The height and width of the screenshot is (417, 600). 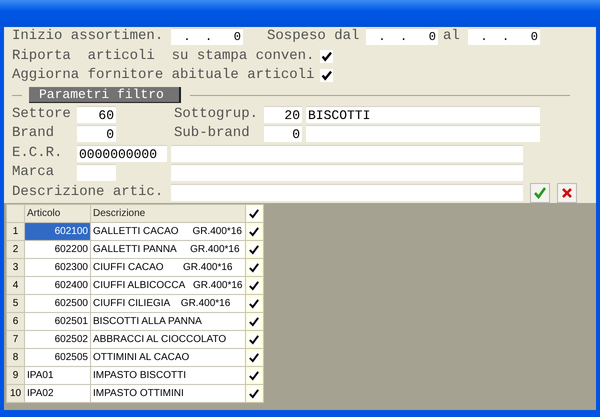 I want to click on table-cell: 602502, so click(x=57, y=339).